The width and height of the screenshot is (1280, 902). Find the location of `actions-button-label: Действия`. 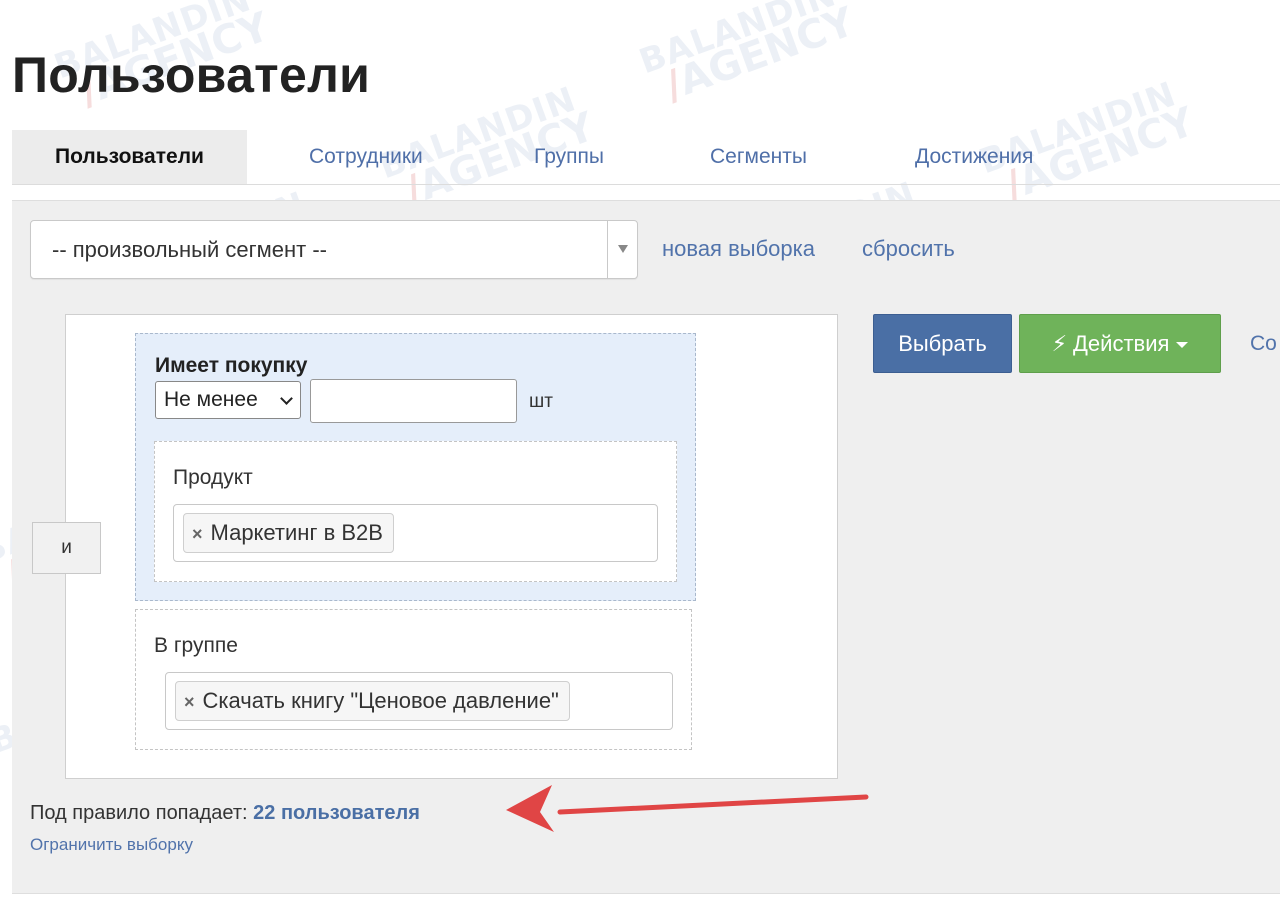

actions-button-label: Действия is located at coordinates (1121, 343).